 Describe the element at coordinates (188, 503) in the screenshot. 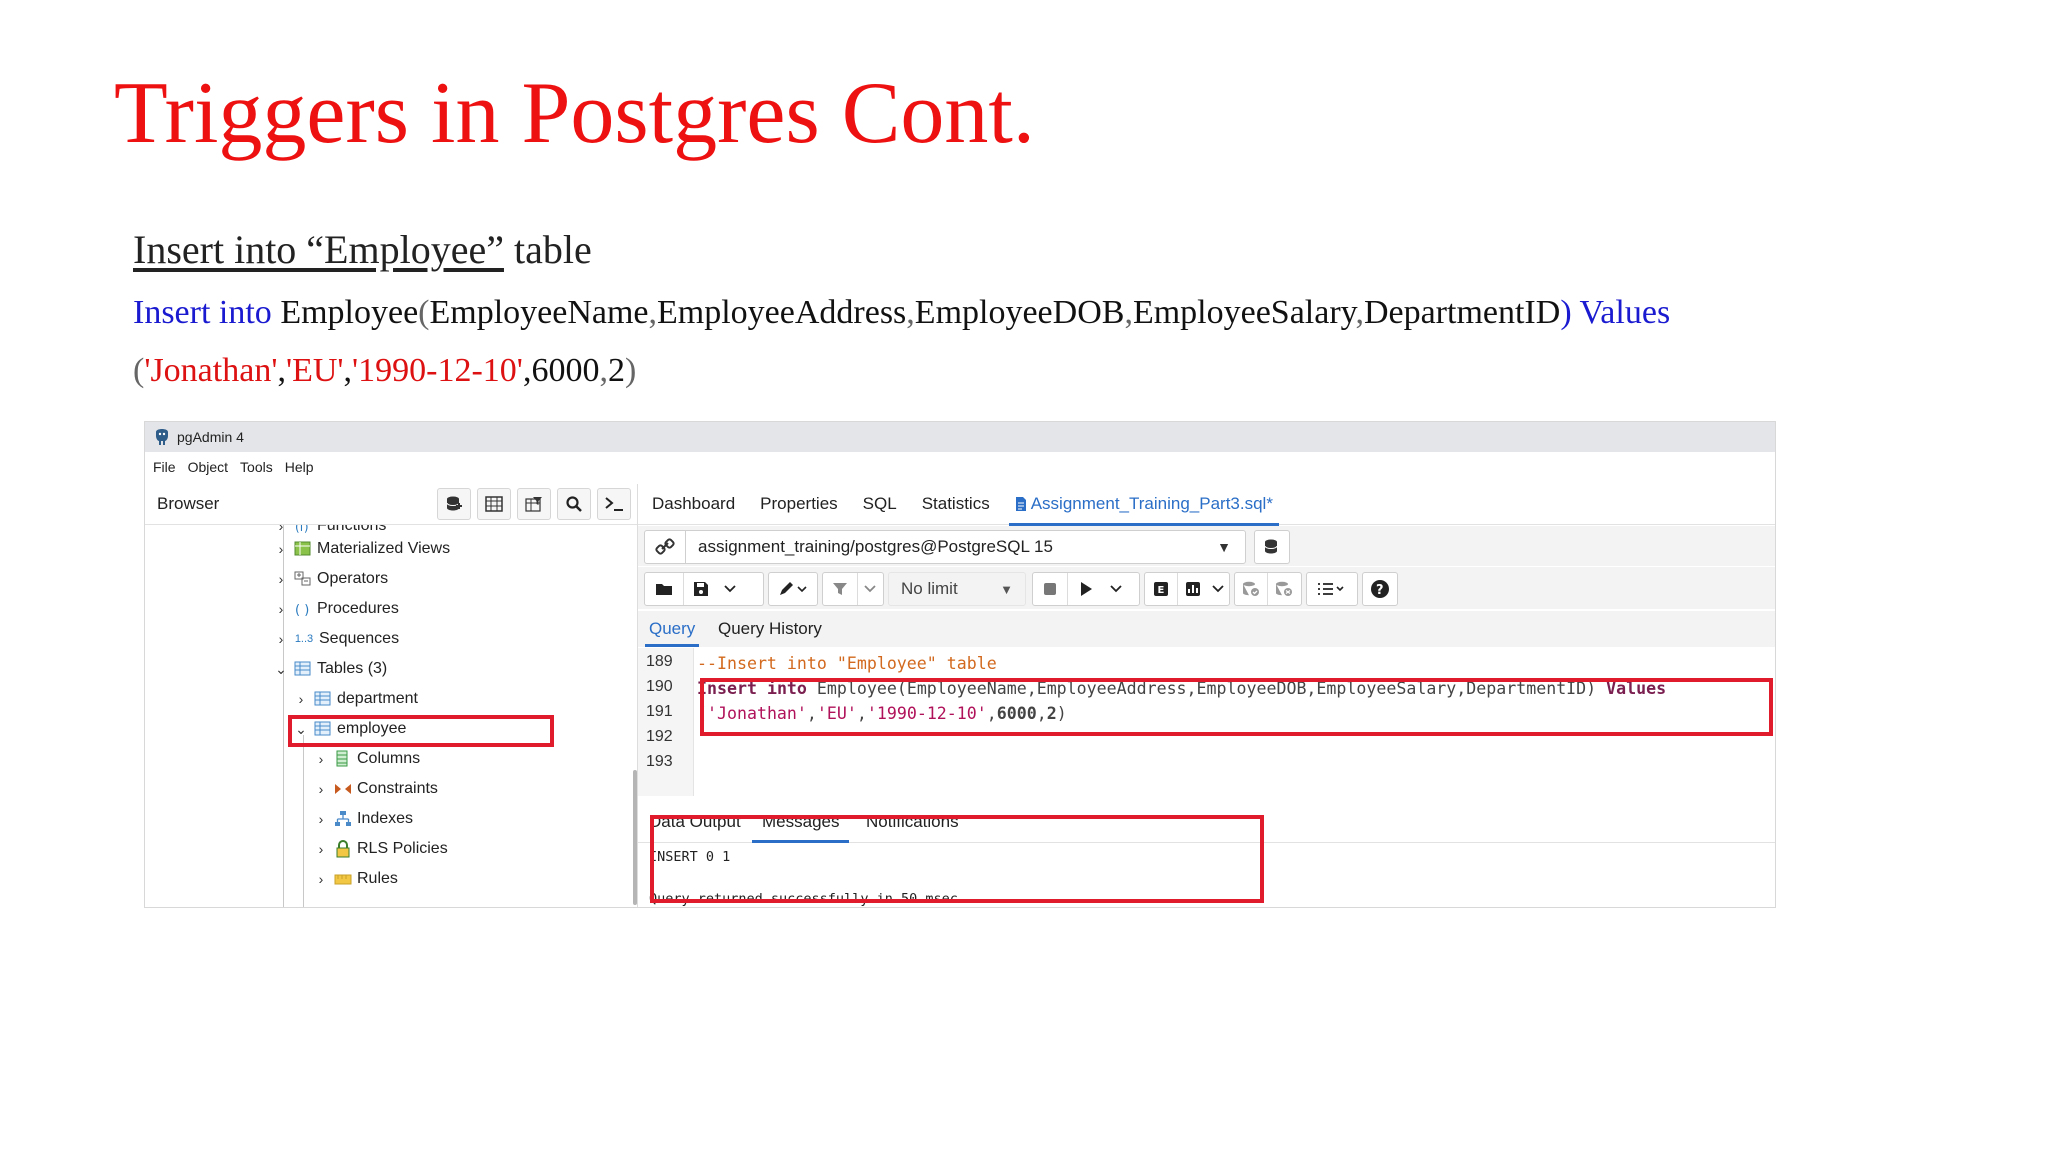

I see `browser-title: Browser` at that location.